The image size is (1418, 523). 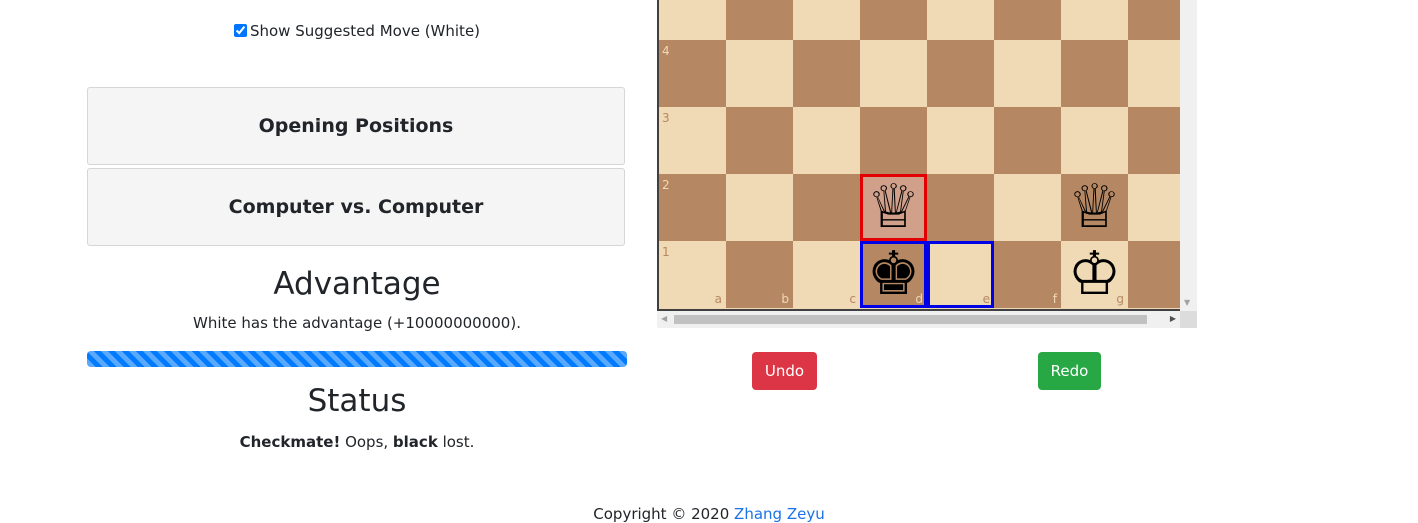 What do you see at coordinates (960, 140) in the screenshot?
I see `square-e3` at bounding box center [960, 140].